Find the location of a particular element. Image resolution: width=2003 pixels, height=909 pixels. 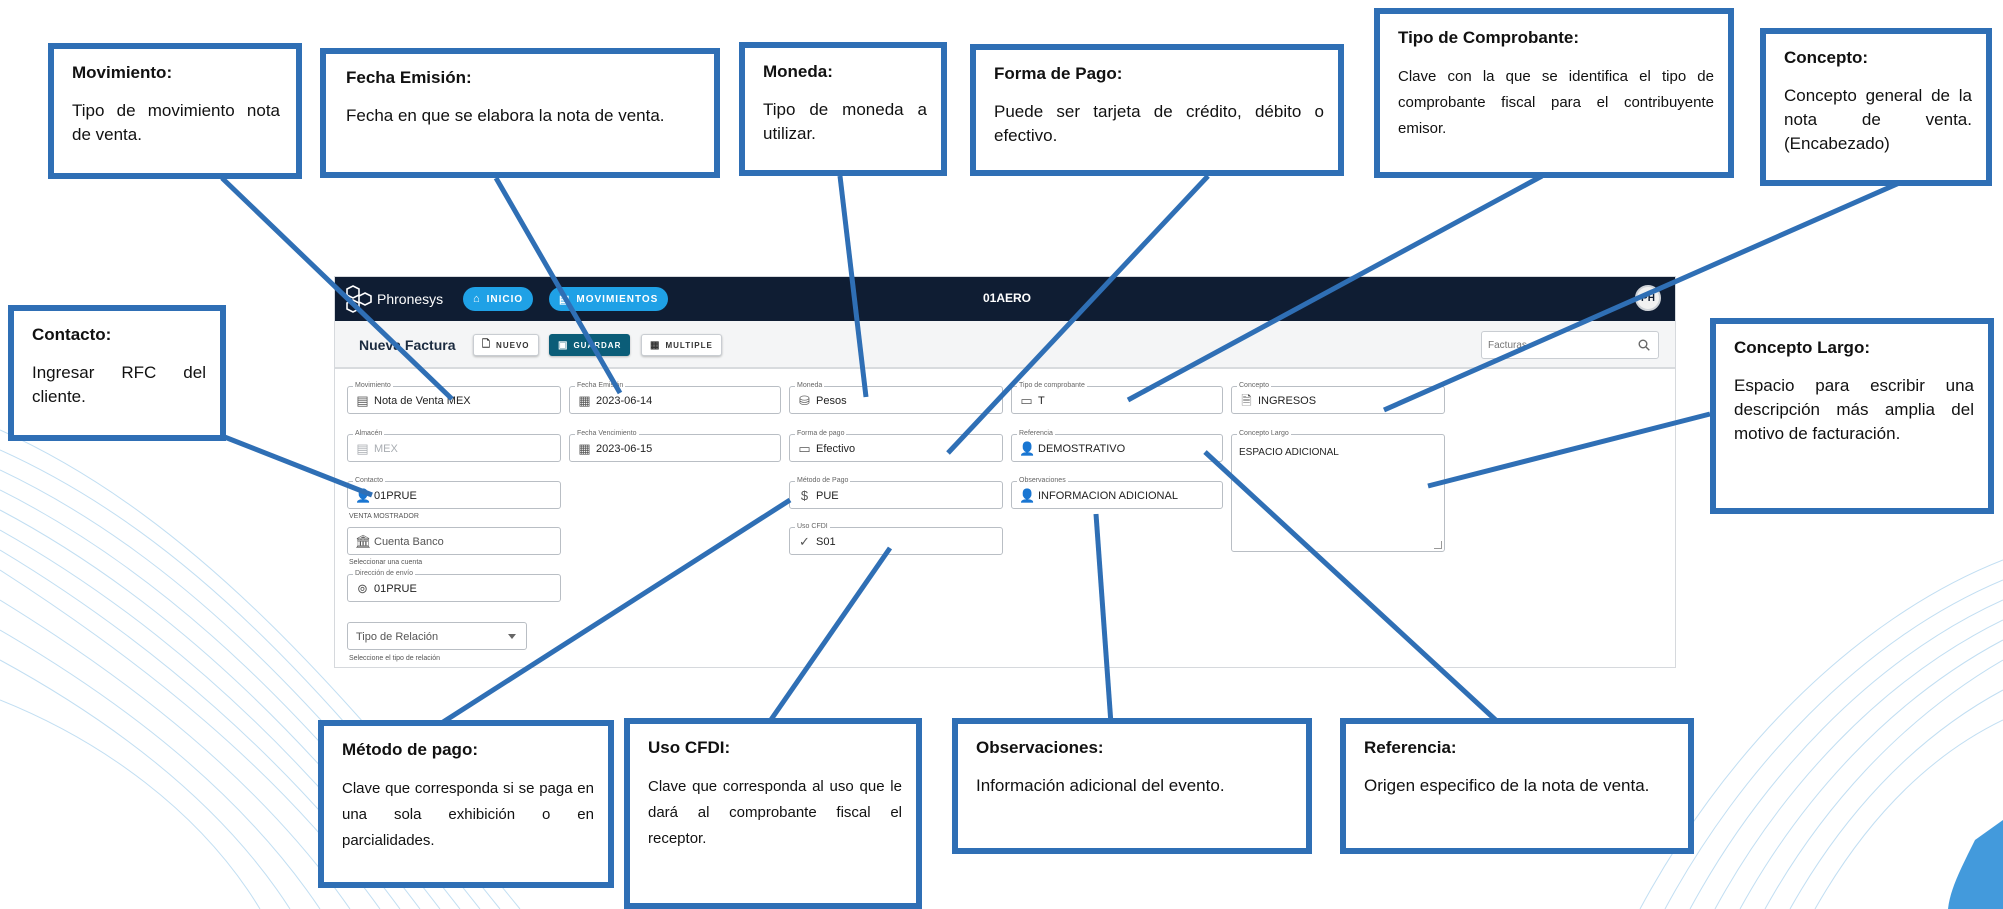

company-name: 01AERO is located at coordinates (1007, 298).